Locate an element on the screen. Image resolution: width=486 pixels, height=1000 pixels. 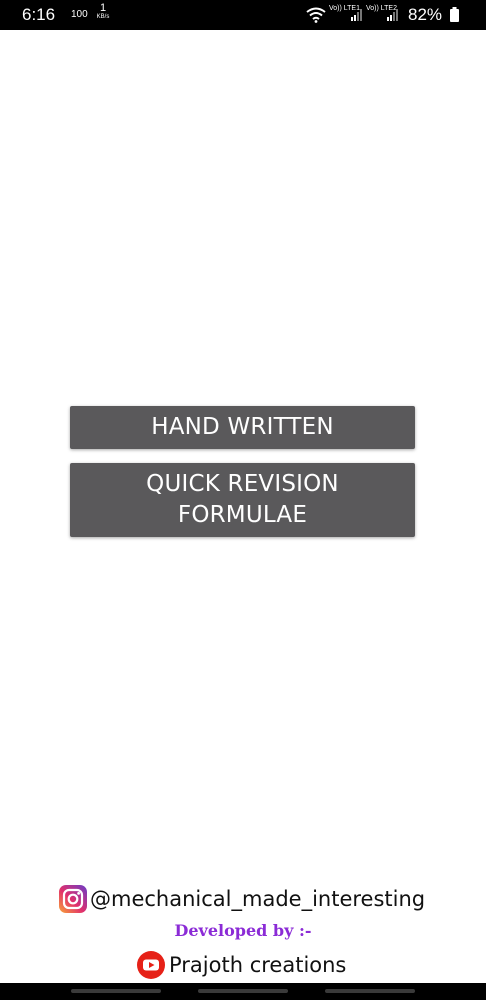
nav-home-button is located at coordinates (243, 991).